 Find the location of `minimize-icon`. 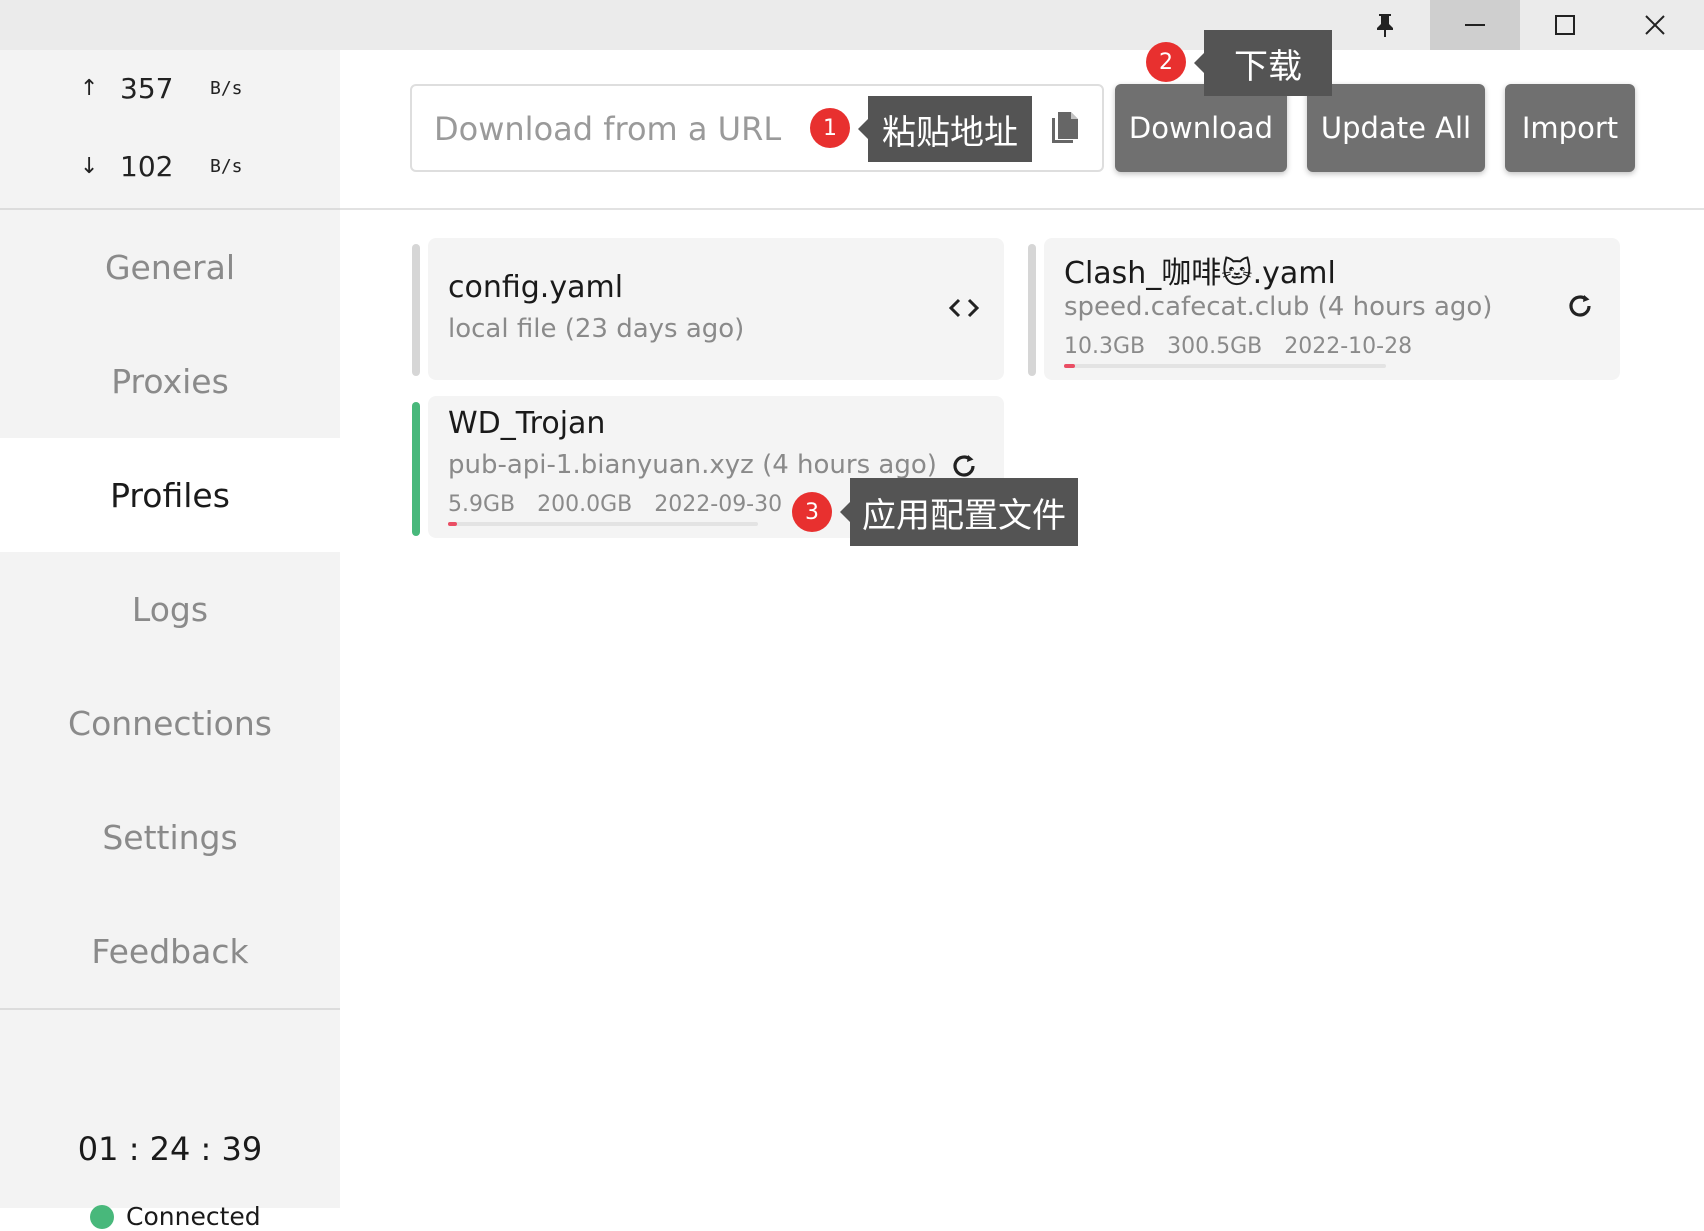

minimize-icon is located at coordinates (1475, 25).